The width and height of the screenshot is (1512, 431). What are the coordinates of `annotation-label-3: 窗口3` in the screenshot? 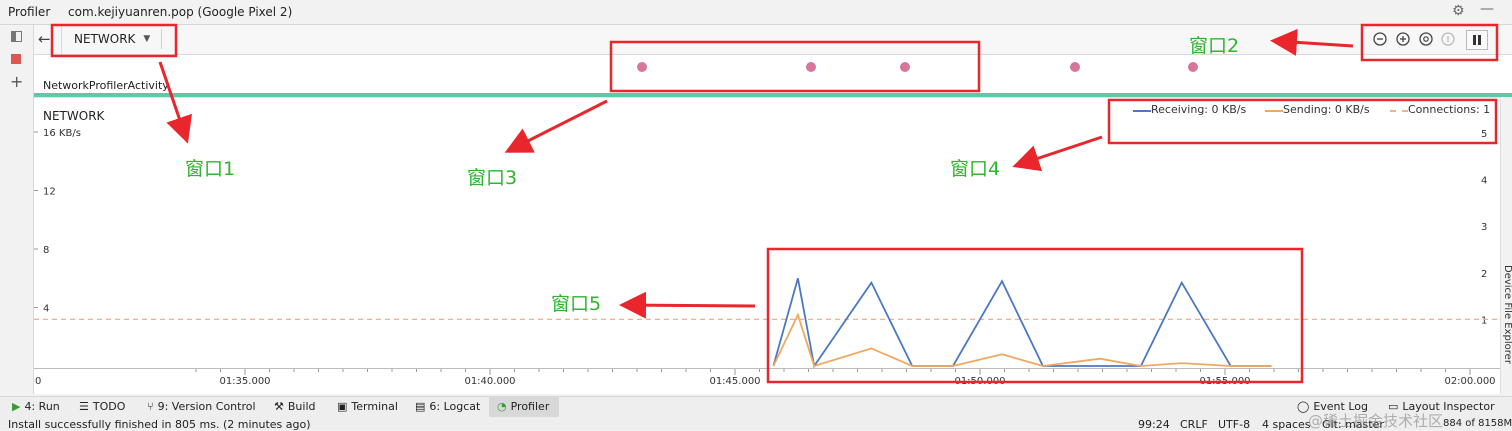 It's located at (492, 178).